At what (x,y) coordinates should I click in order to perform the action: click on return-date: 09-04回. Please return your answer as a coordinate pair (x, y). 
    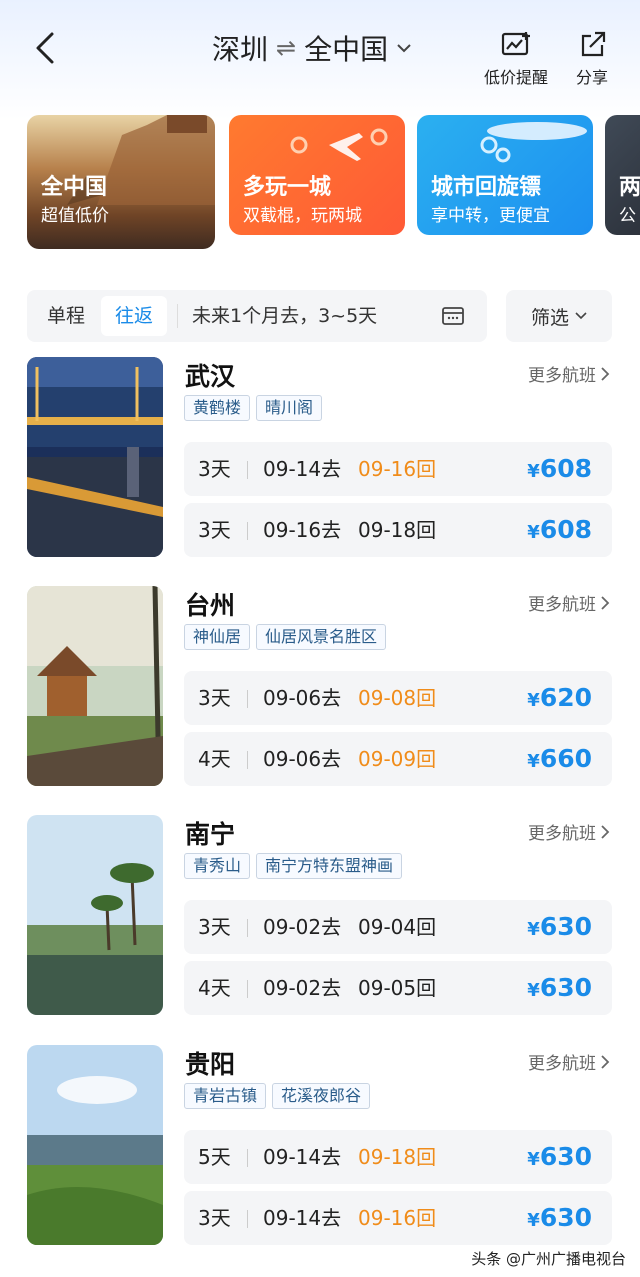
    Looking at the image, I should click on (397, 927).